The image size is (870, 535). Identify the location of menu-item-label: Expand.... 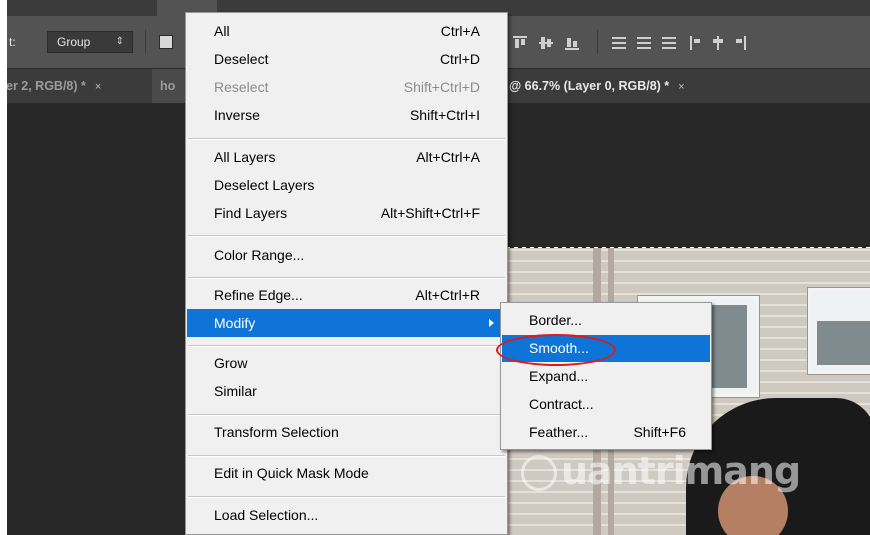
(559, 376).